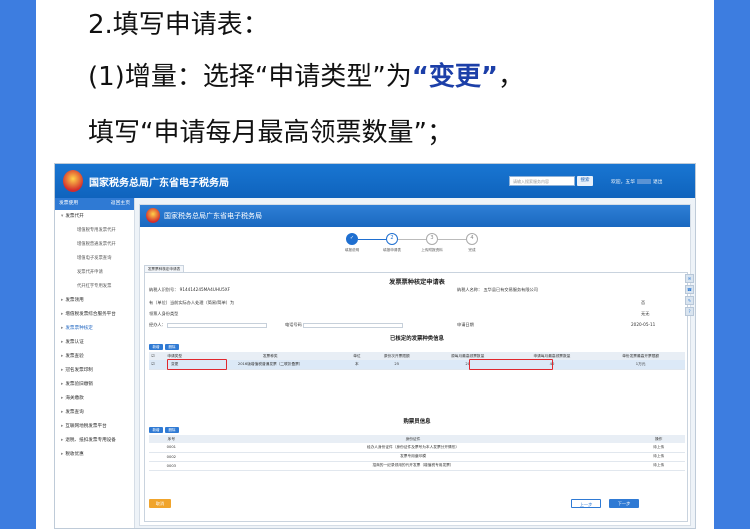  What do you see at coordinates (197, 364) in the screenshot?
I see `apply-type-highlight` at bounding box center [197, 364].